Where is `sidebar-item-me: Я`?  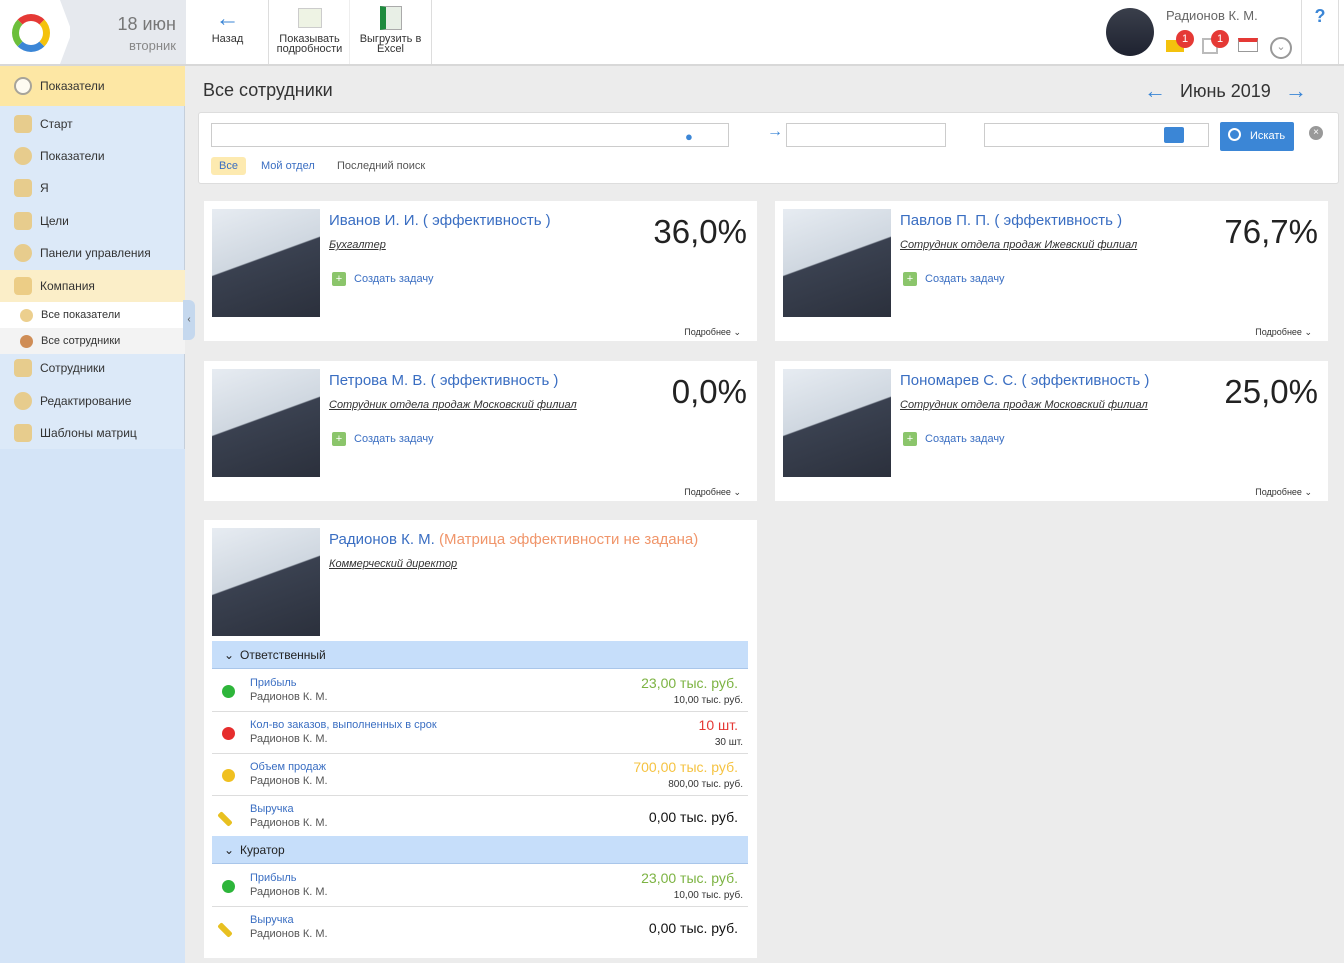
sidebar-item-me: Я is located at coordinates (92, 188).